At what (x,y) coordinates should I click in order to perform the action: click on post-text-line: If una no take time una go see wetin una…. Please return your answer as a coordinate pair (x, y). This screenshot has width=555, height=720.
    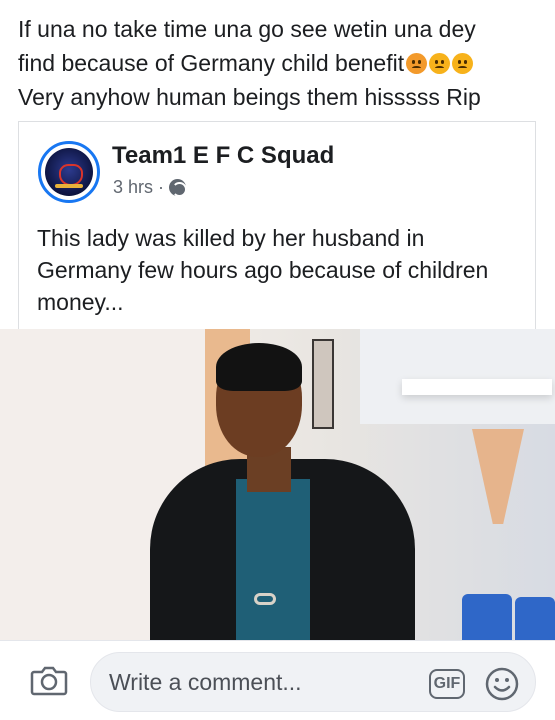
    Looking at the image, I should click on (247, 29).